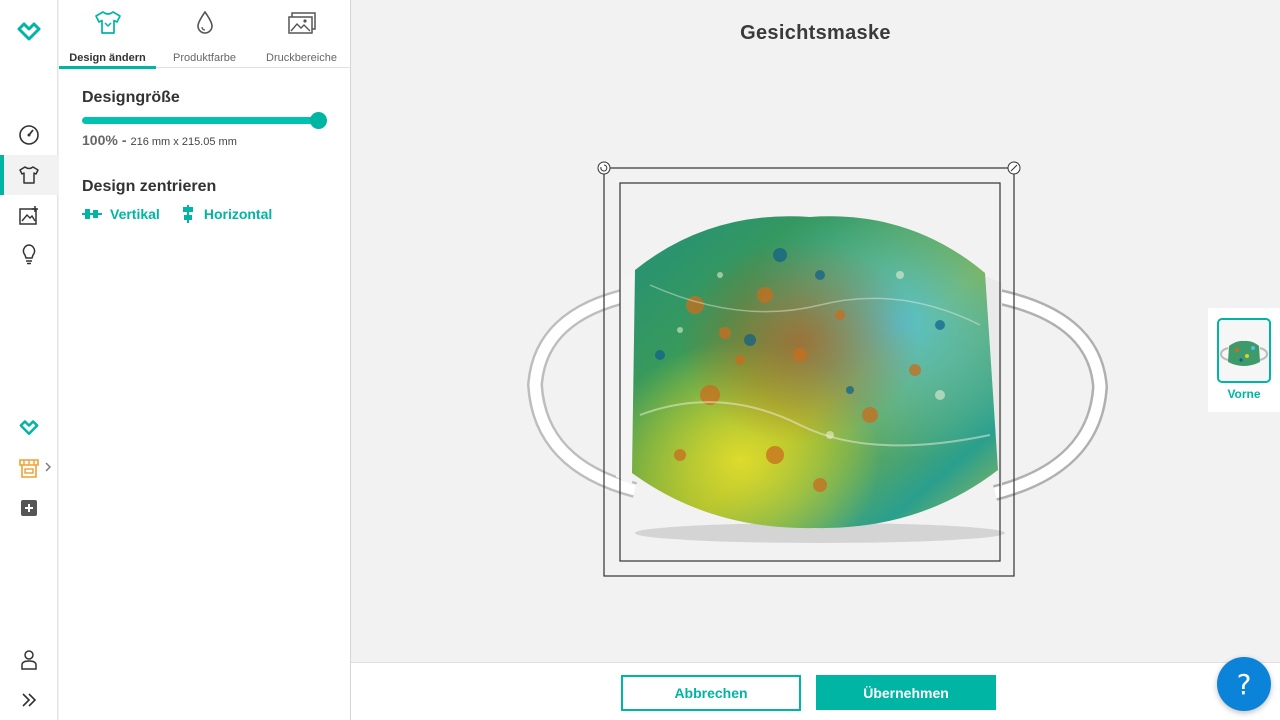  What do you see at coordinates (48, 467) in the screenshot?
I see `chevron-right-icon` at bounding box center [48, 467].